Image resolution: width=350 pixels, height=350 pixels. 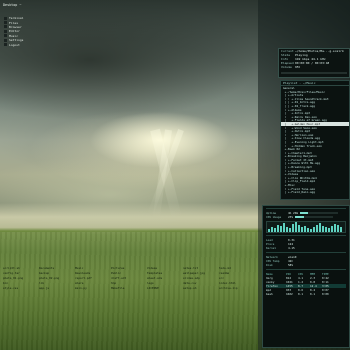 I want to click on music-progress-track, so click(x=314, y=73).